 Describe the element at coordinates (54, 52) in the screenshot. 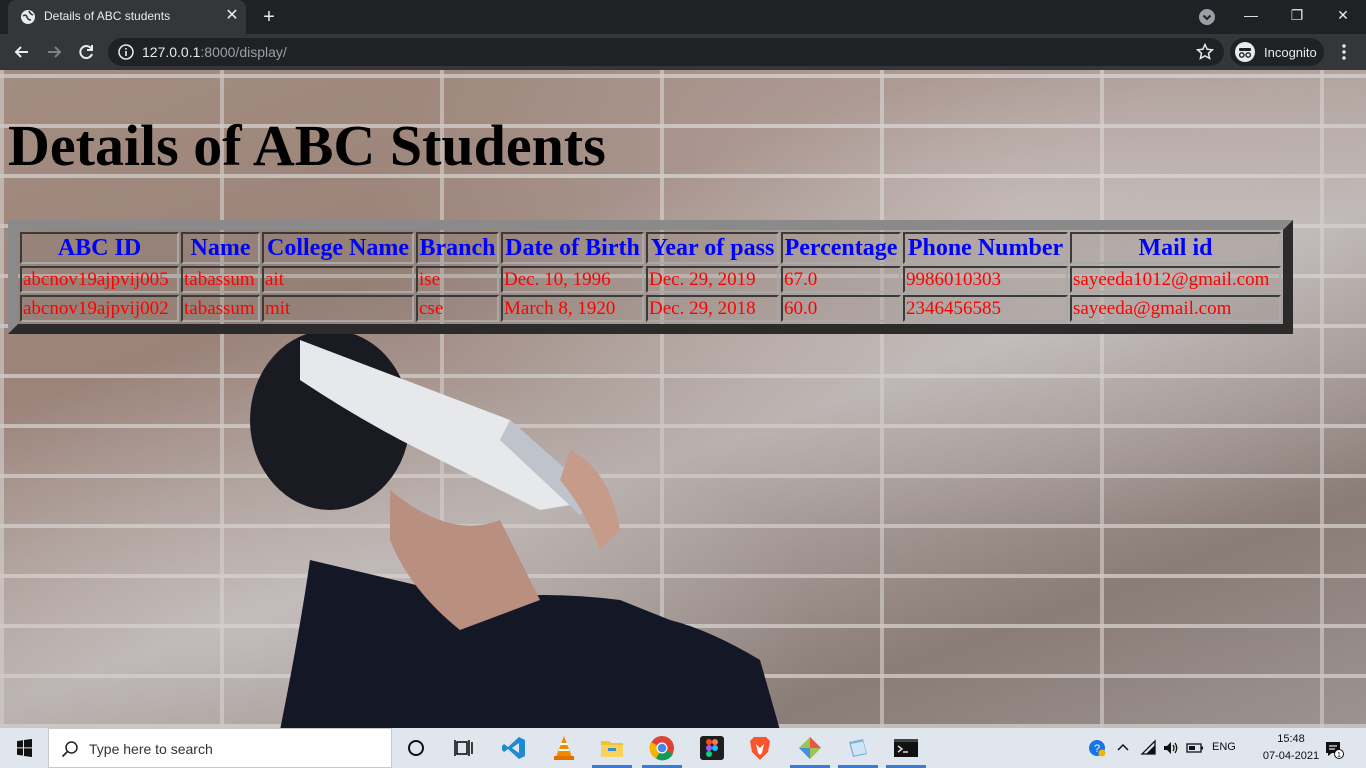

I see `forward-icon` at that location.